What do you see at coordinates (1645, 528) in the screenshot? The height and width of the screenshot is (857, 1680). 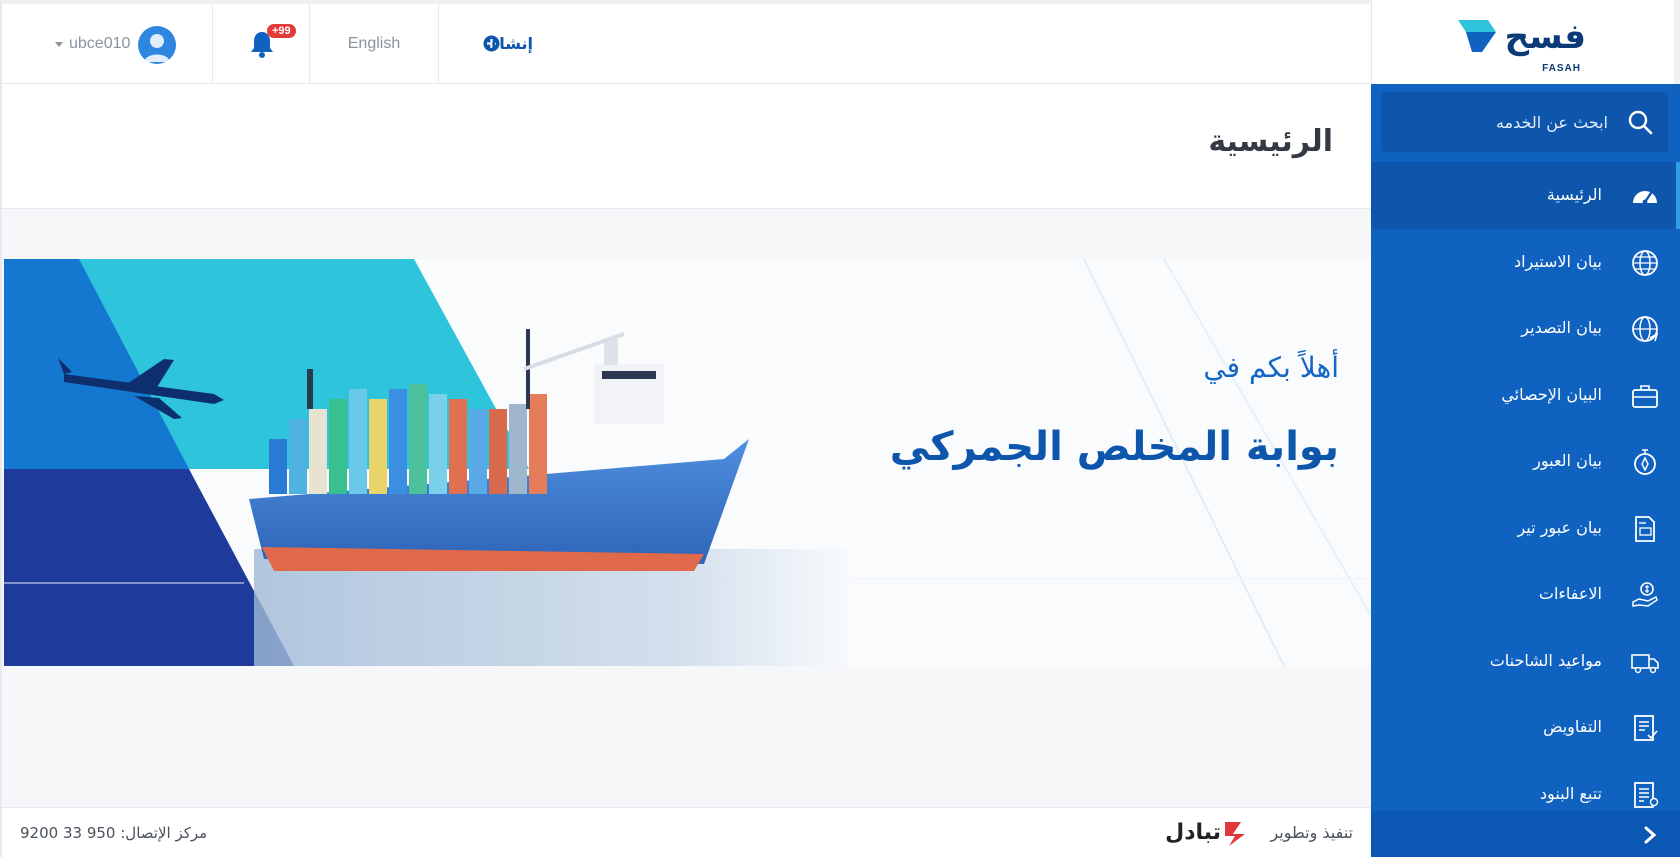 I see `tir-document-icon` at bounding box center [1645, 528].